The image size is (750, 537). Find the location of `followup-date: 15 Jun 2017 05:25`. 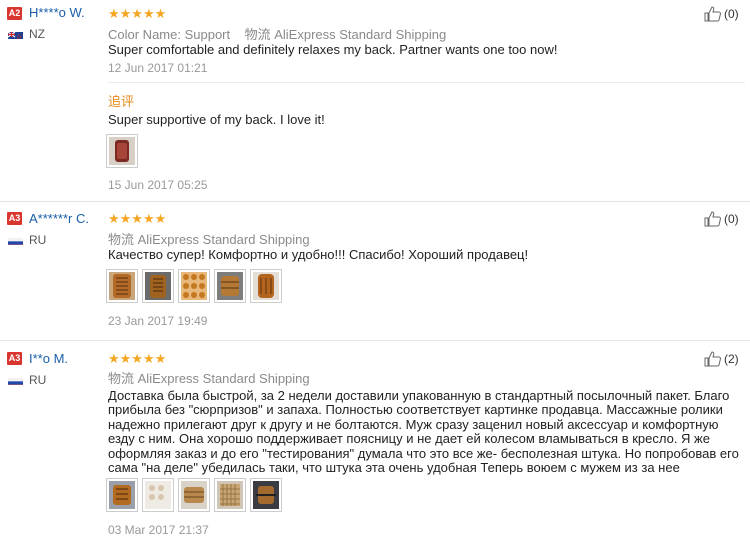

followup-date: 15 Jun 2017 05:25 is located at coordinates (157, 185).